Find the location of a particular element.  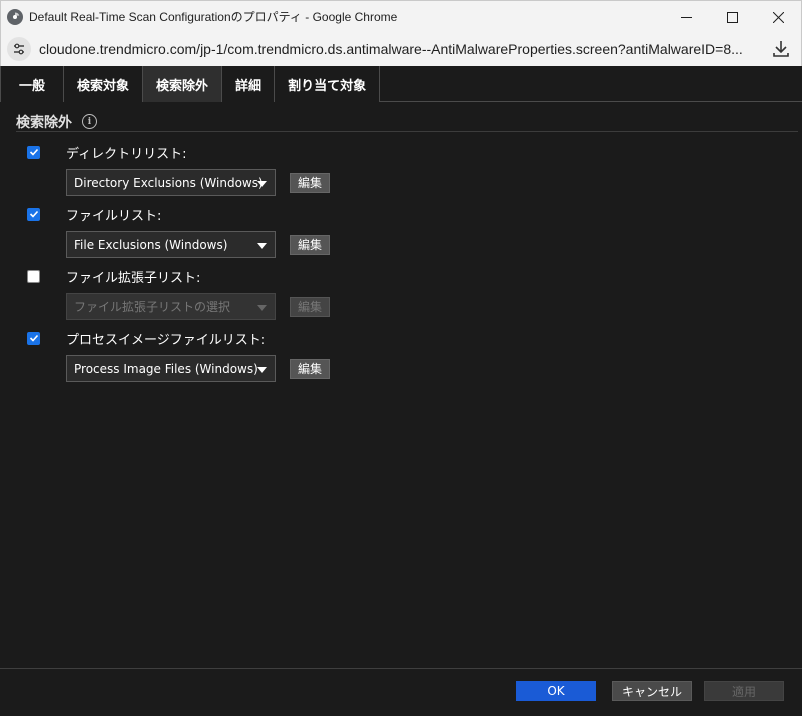

site-info-button is located at coordinates (19, 49).